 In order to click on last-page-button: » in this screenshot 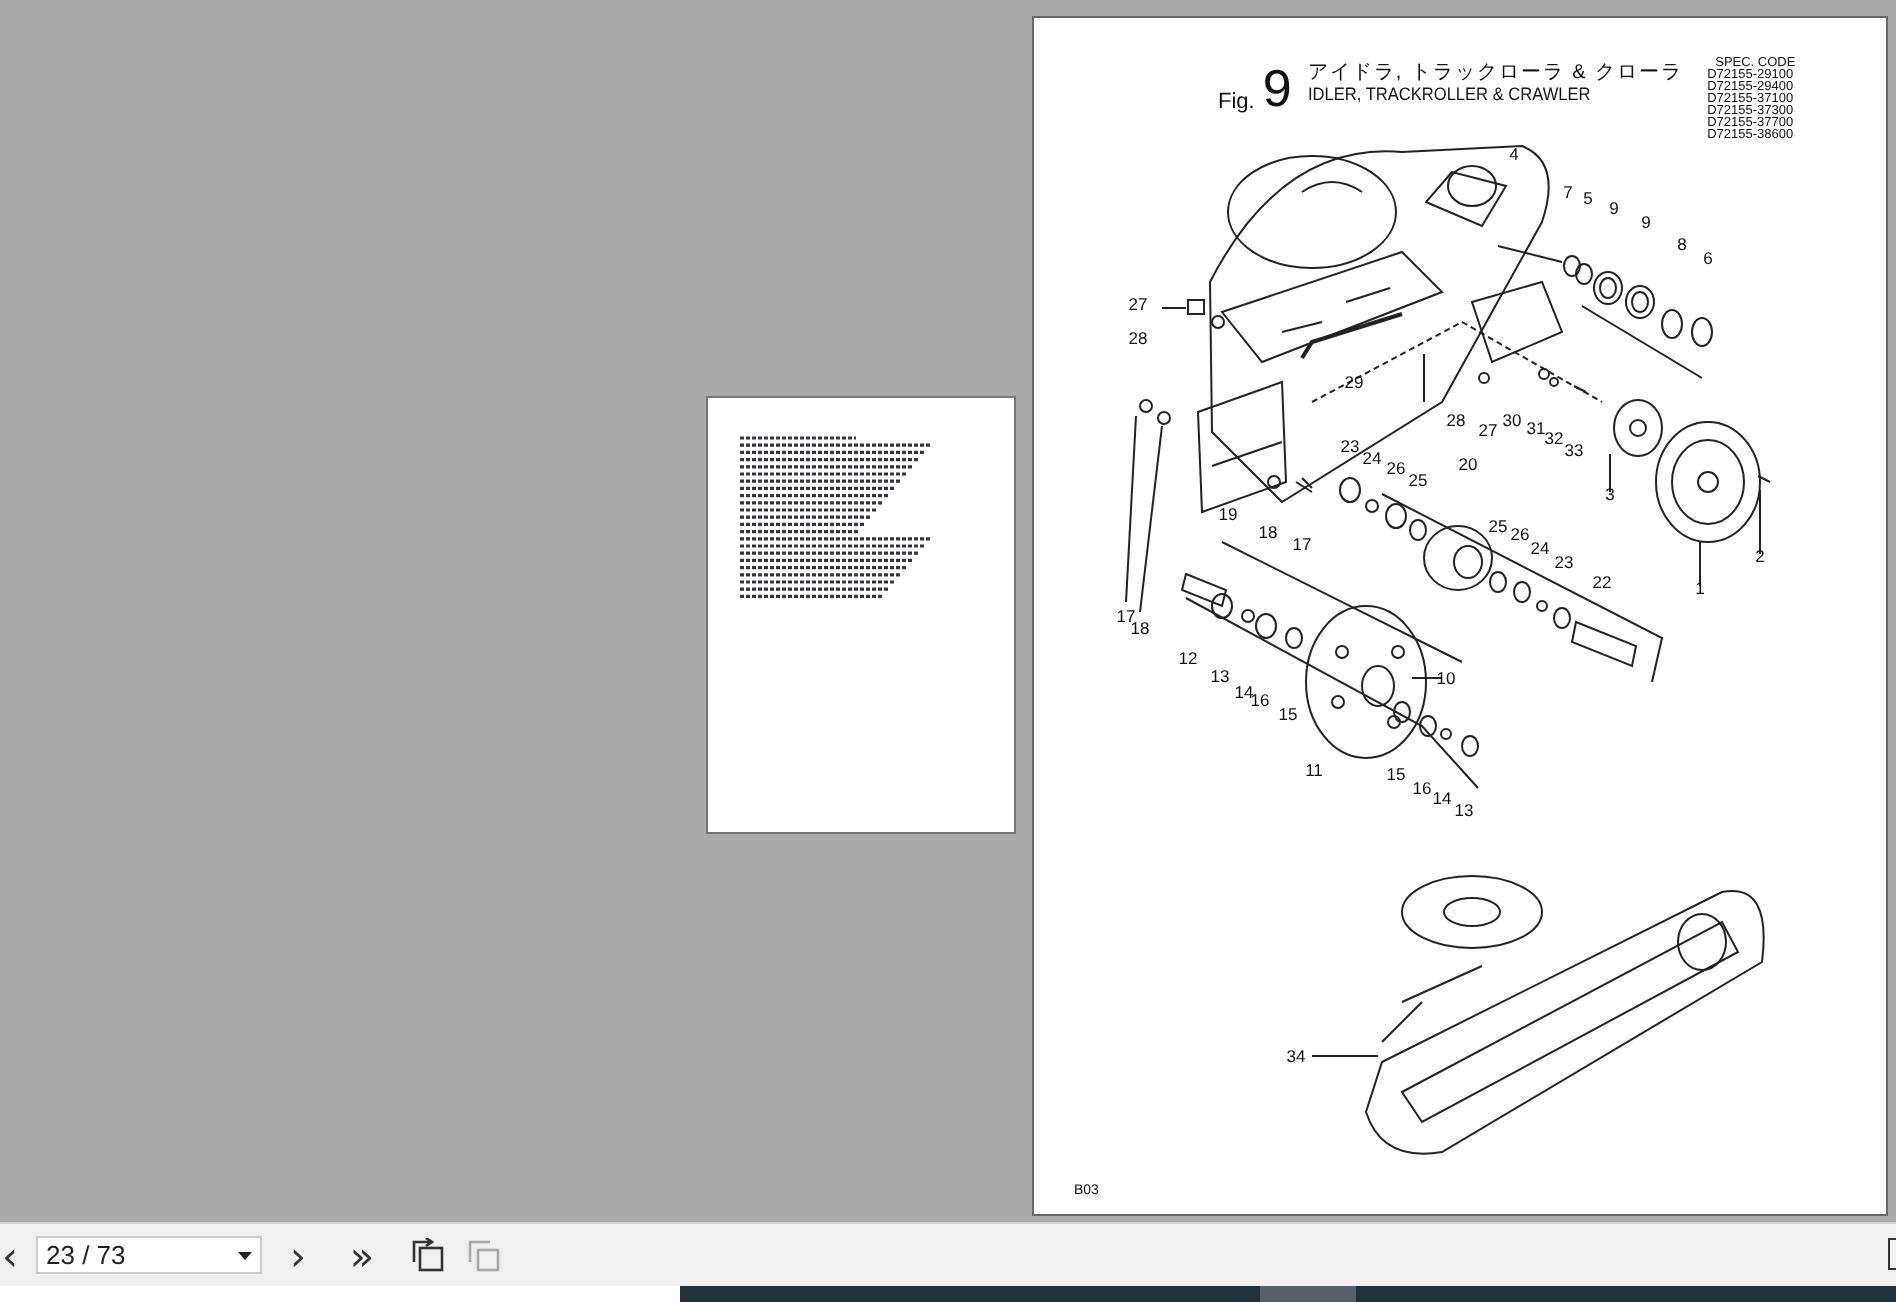, I will do `click(362, 1255)`.